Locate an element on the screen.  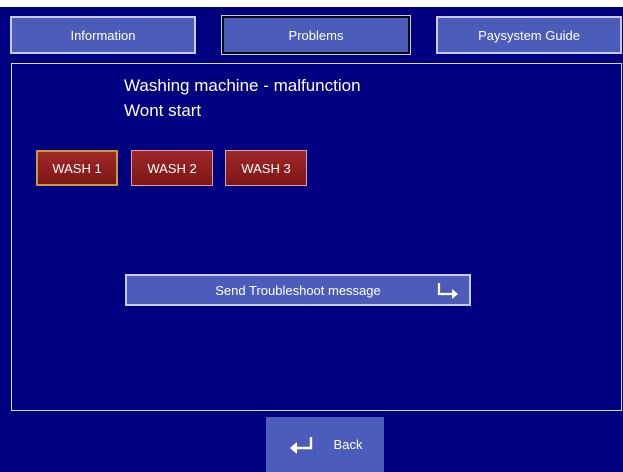
wash-3-button: WASH 3 is located at coordinates (266, 168).